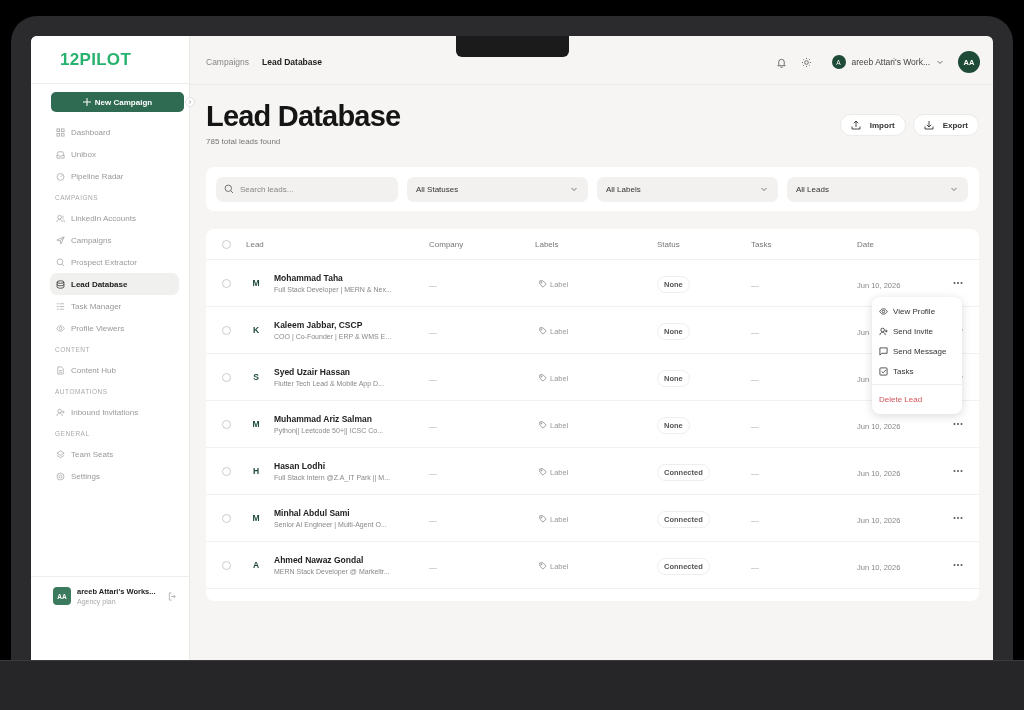 This screenshot has height=710, width=1024. Describe the element at coordinates (333, 278) in the screenshot. I see `lead-name: Mohammad Taha` at that location.